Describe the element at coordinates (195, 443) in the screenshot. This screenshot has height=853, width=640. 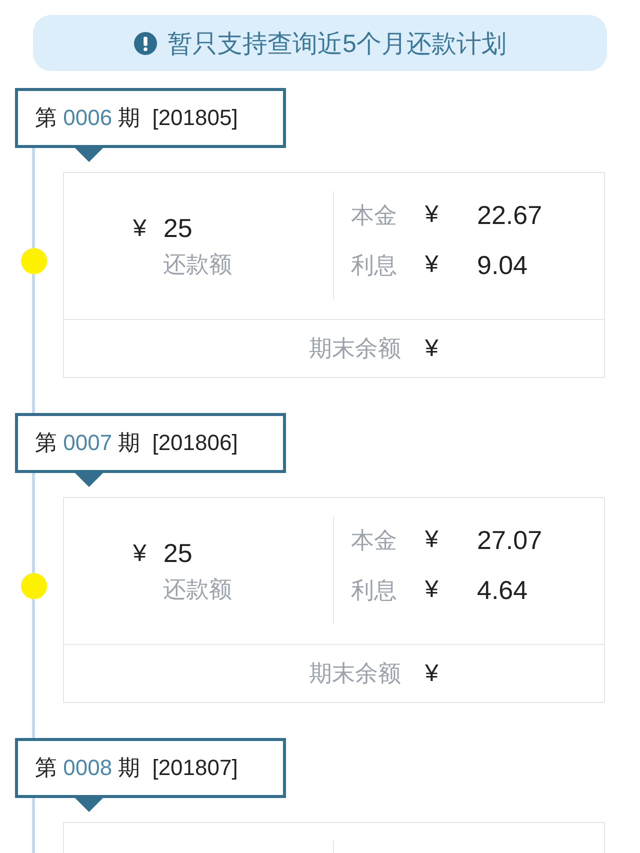
I see `period-month: [201806]` at that location.